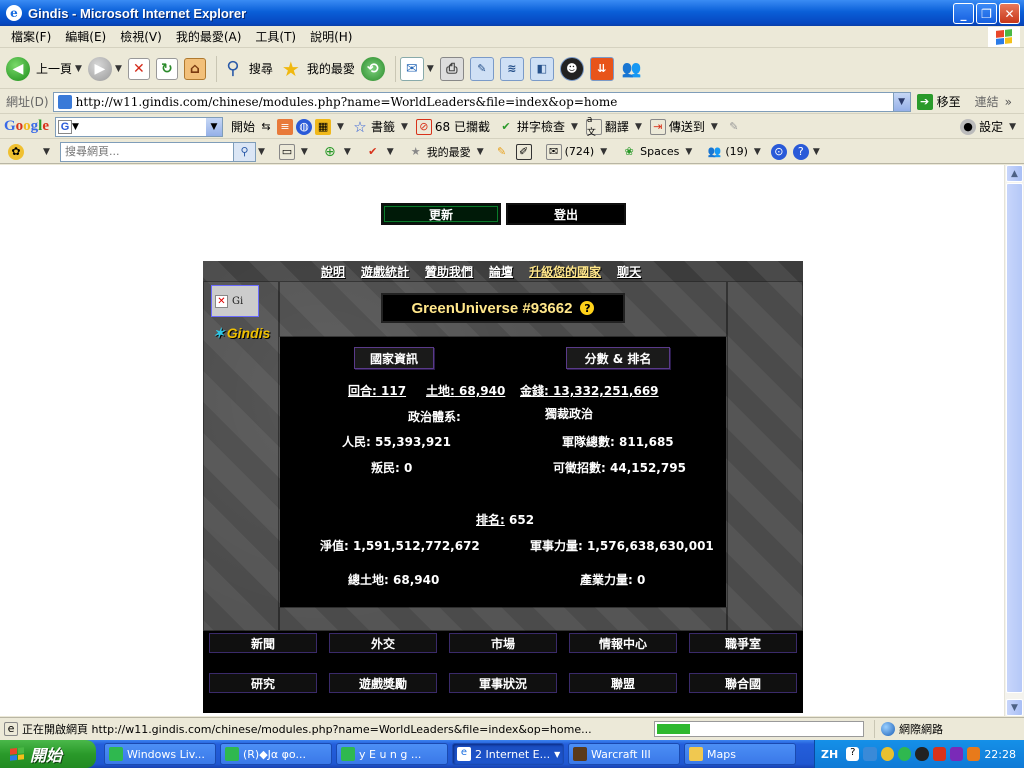 This screenshot has height=768, width=1024. What do you see at coordinates (505, 519) in the screenshot?
I see `stat-rank: 排名: 652` at bounding box center [505, 519].